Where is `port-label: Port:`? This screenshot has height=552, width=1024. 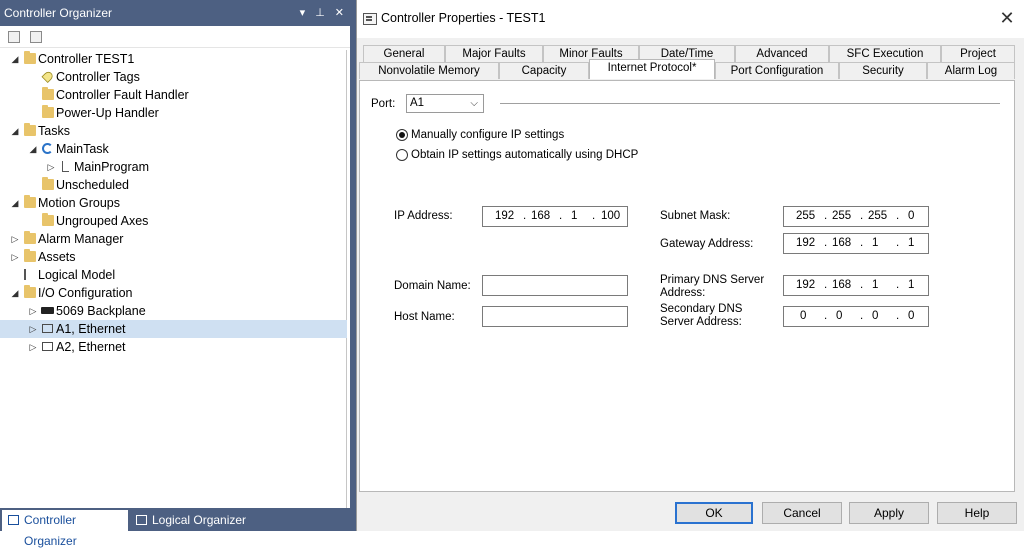
port-label: Port: is located at coordinates (383, 104).